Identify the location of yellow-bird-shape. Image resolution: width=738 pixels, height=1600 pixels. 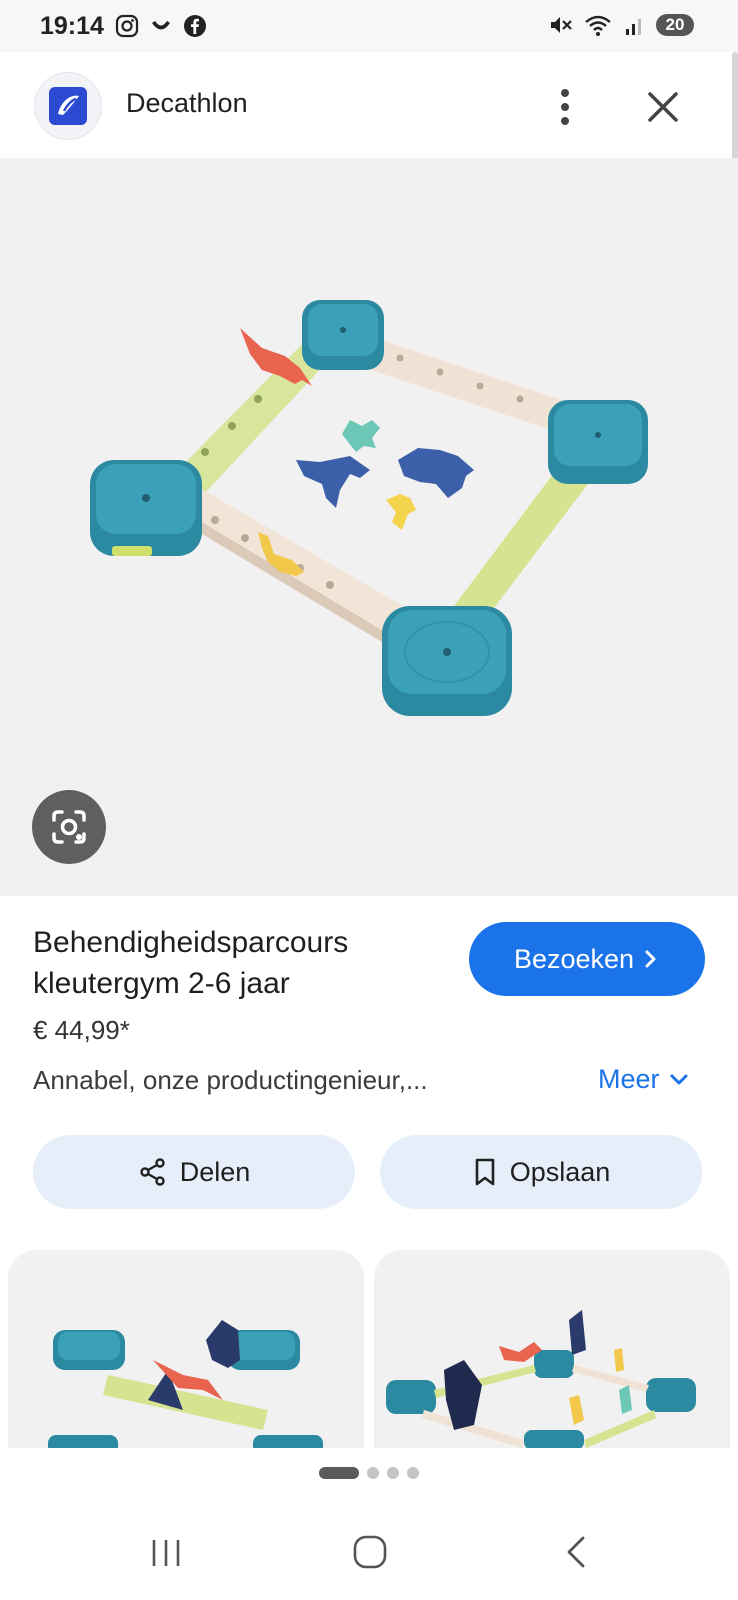
(401, 512).